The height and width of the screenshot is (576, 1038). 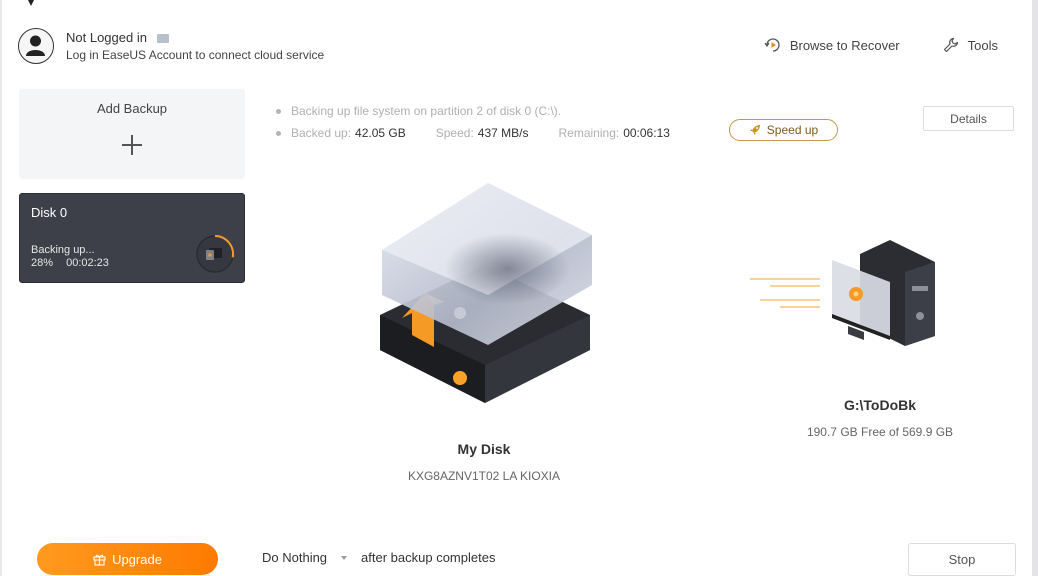 I want to click on after-backup-selected: Do Nothing, so click(x=295, y=557).